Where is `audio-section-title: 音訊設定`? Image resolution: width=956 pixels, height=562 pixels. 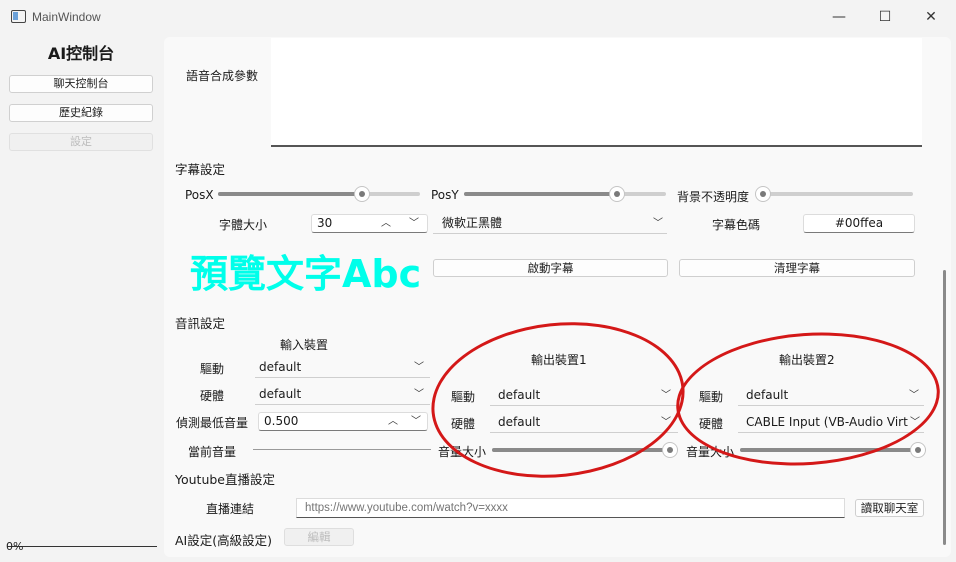
audio-section-title: 音訊設定 is located at coordinates (200, 323).